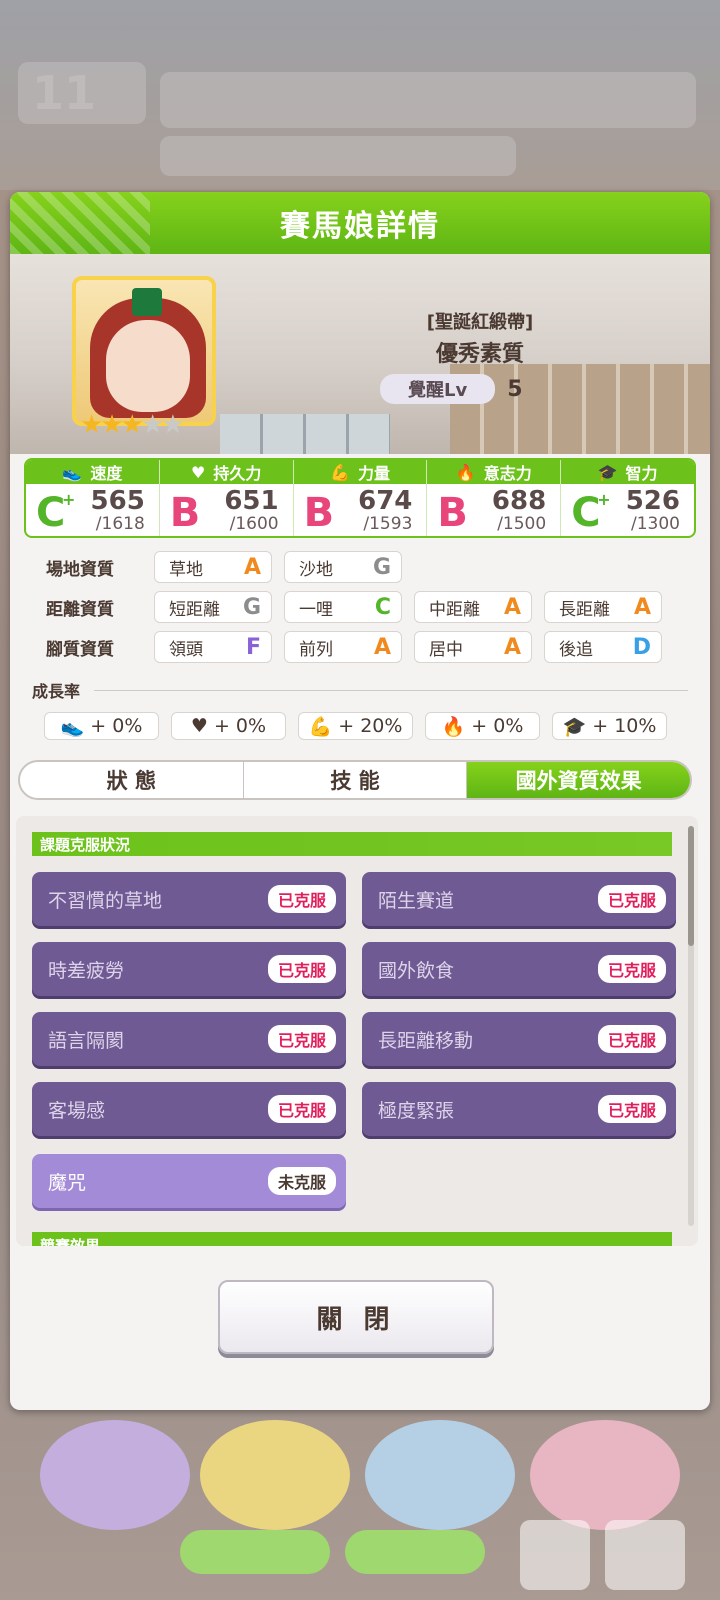  I want to click on growth-power: 💪 + 20%, so click(355, 726).